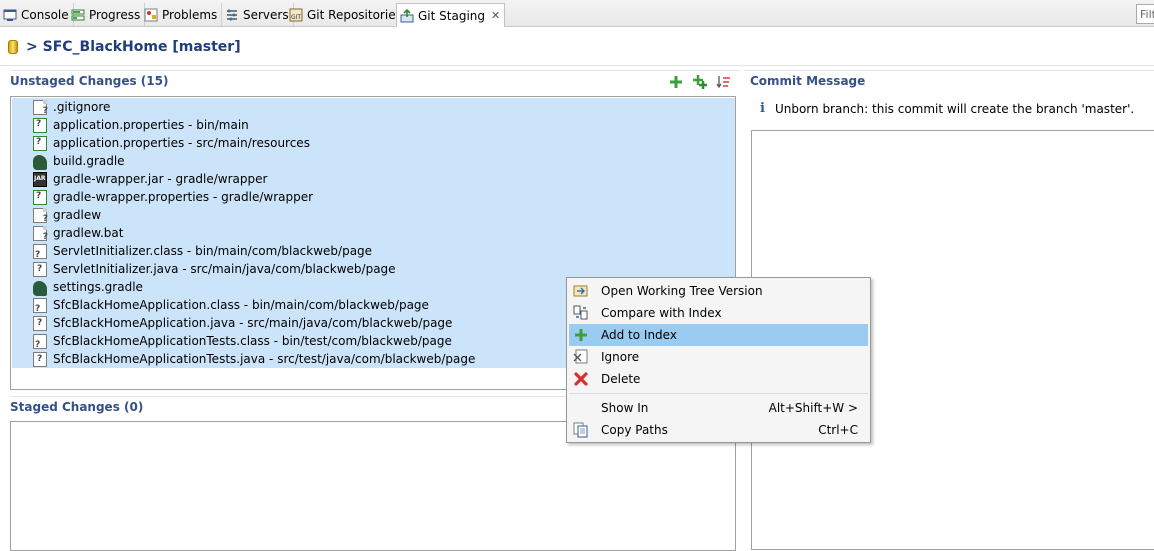  What do you see at coordinates (98, 287) in the screenshot?
I see `file-label: settings.gradle` at bounding box center [98, 287].